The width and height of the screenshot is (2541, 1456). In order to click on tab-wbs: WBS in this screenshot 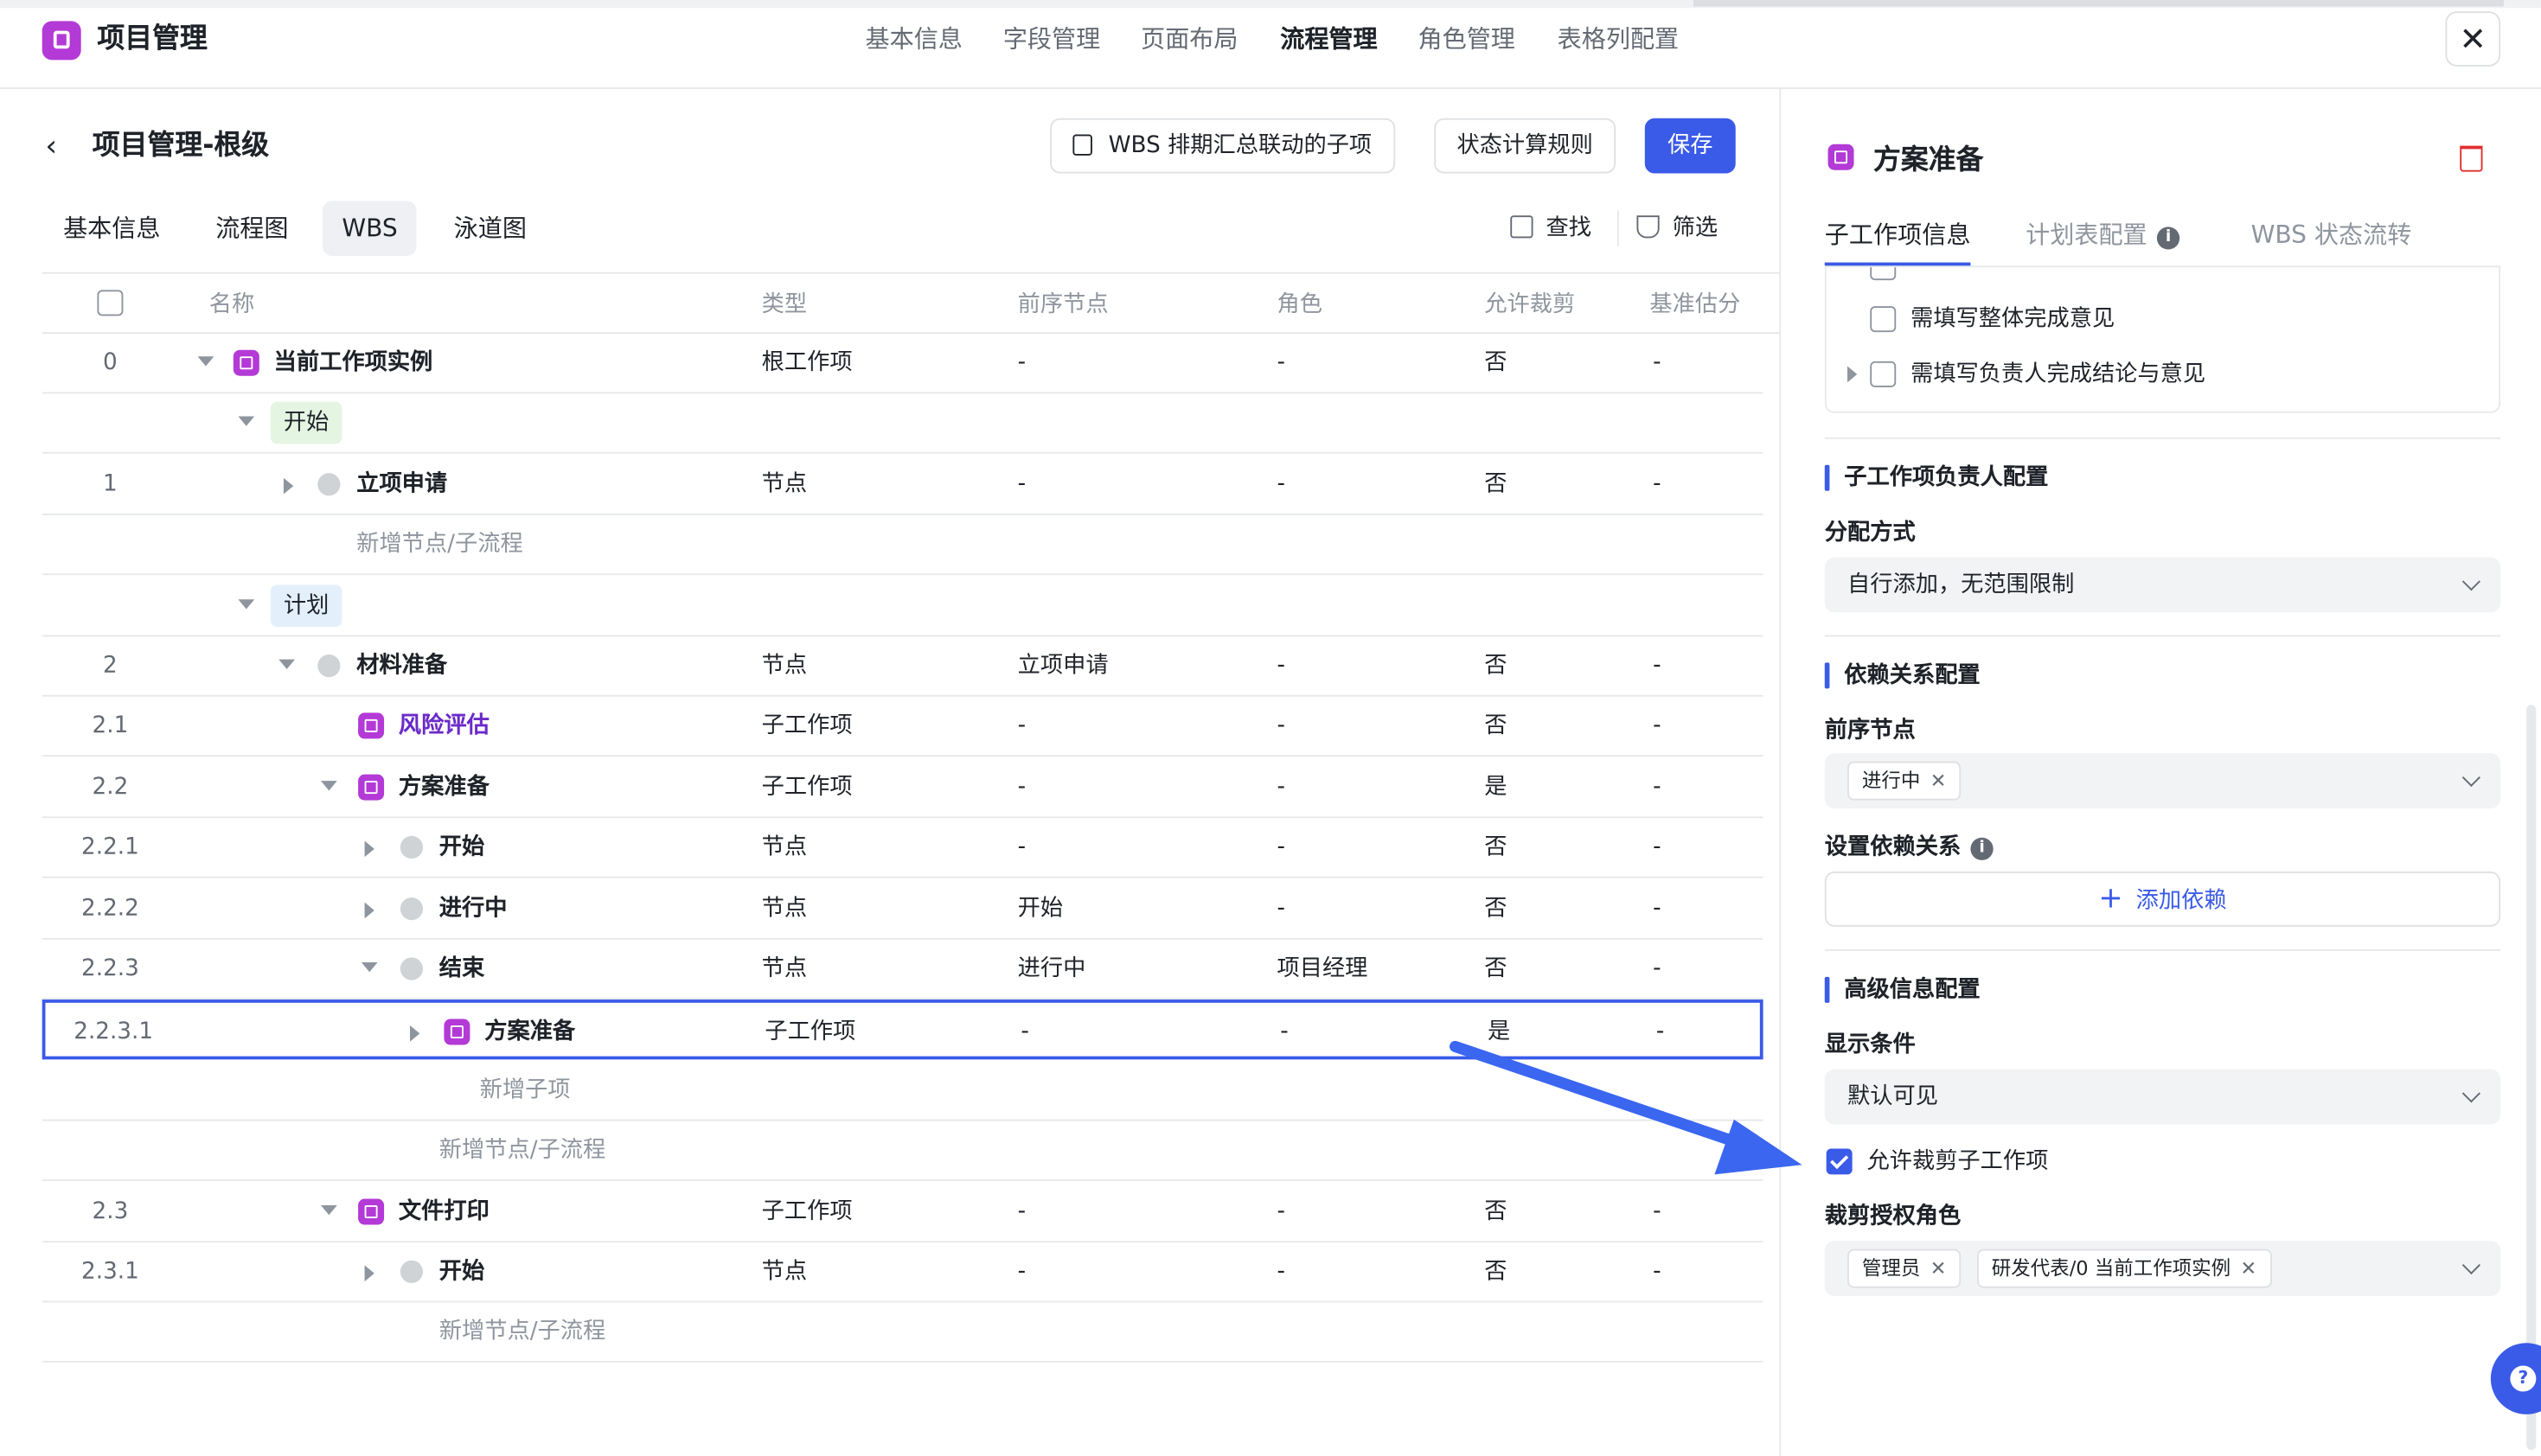, I will do `click(370, 229)`.